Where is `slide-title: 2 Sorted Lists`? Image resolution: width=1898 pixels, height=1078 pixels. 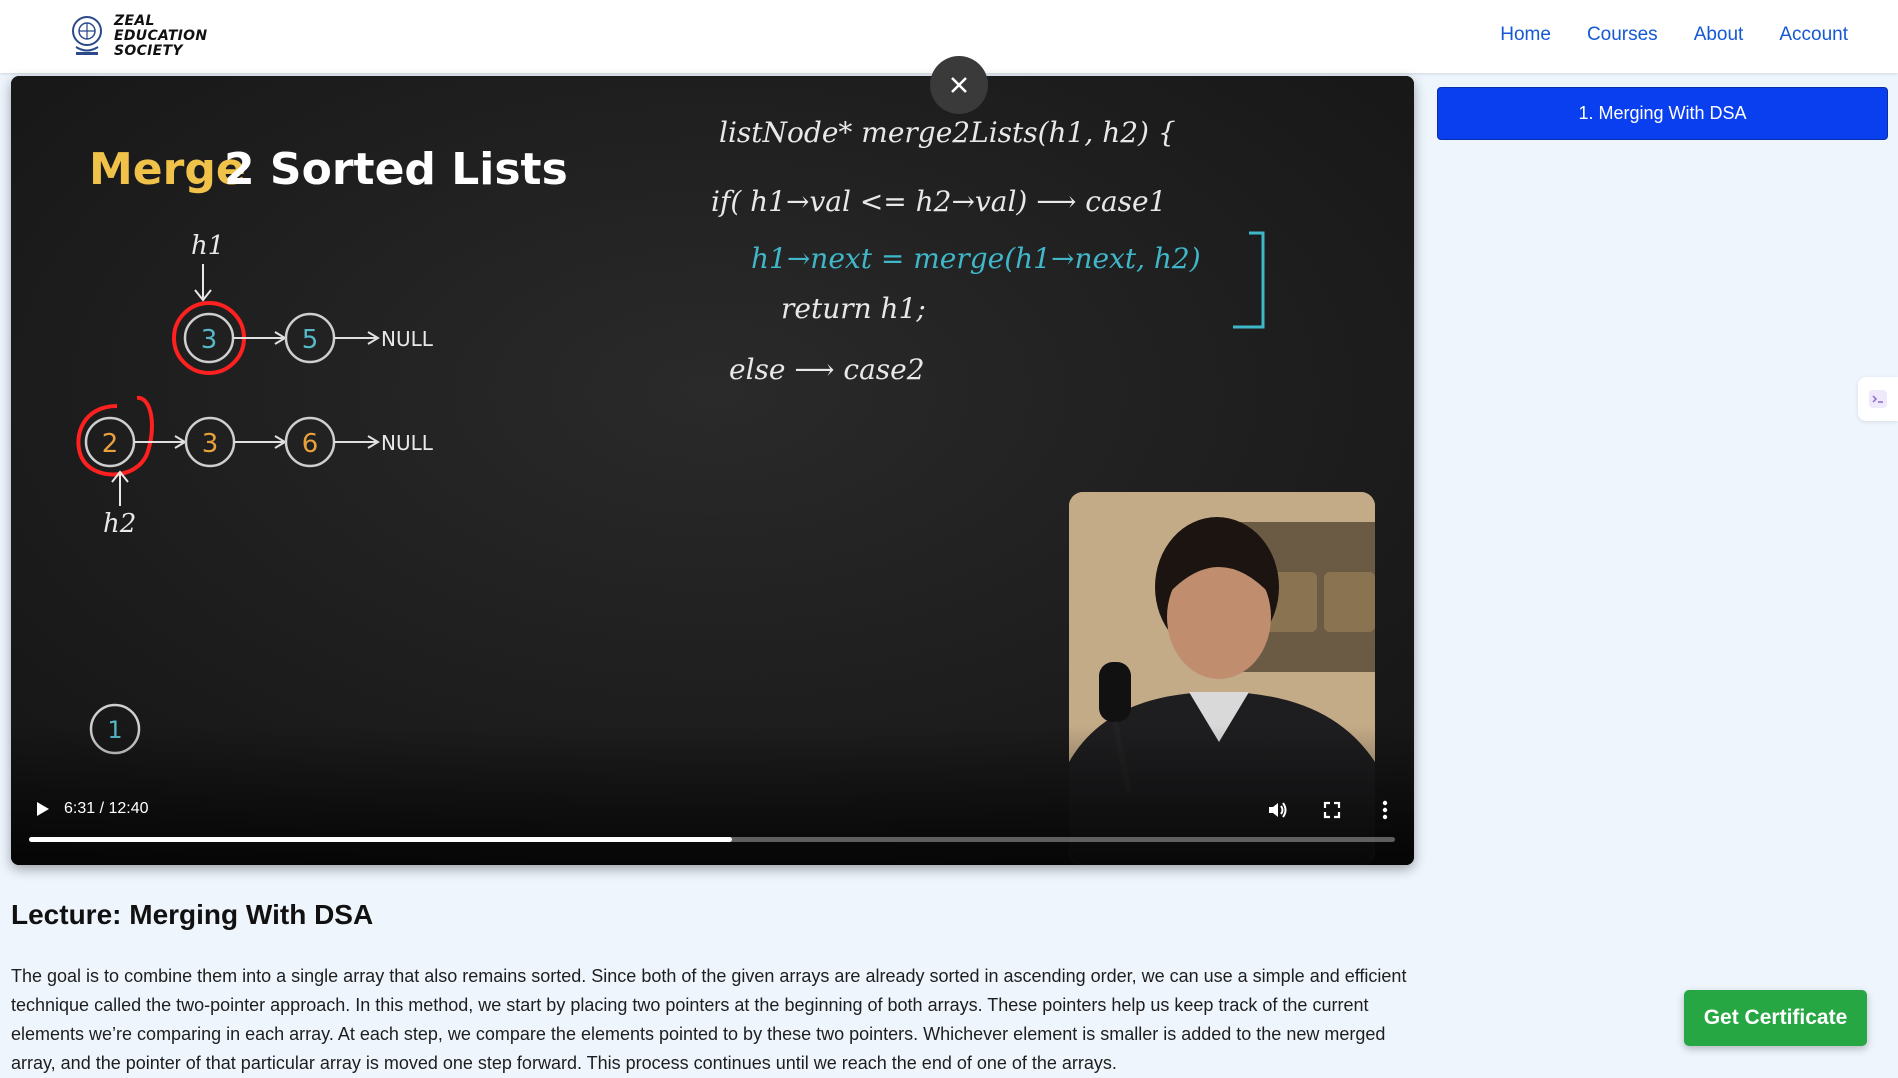 slide-title: 2 Sorted Lists is located at coordinates (396, 169).